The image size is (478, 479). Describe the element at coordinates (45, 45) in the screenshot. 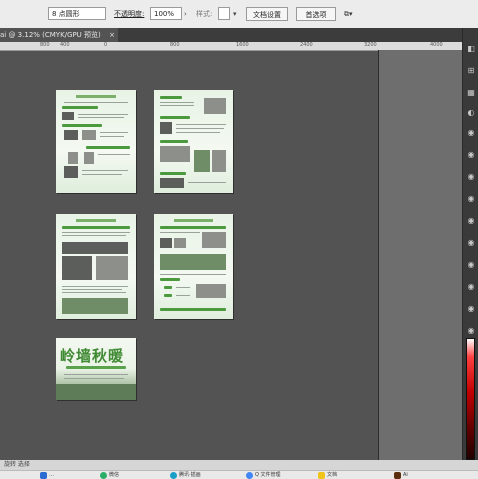

I see `ruler-tick: 800` at that location.